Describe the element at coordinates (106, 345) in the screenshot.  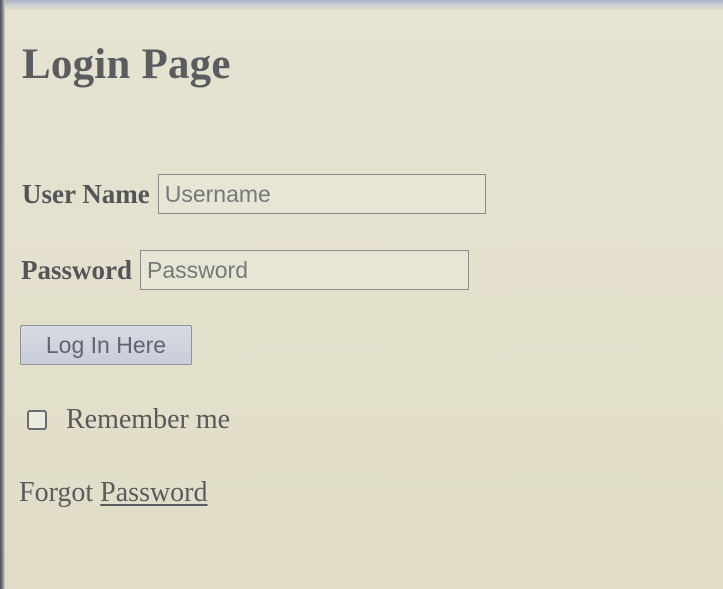
I see `login-button: Log In Here` at that location.